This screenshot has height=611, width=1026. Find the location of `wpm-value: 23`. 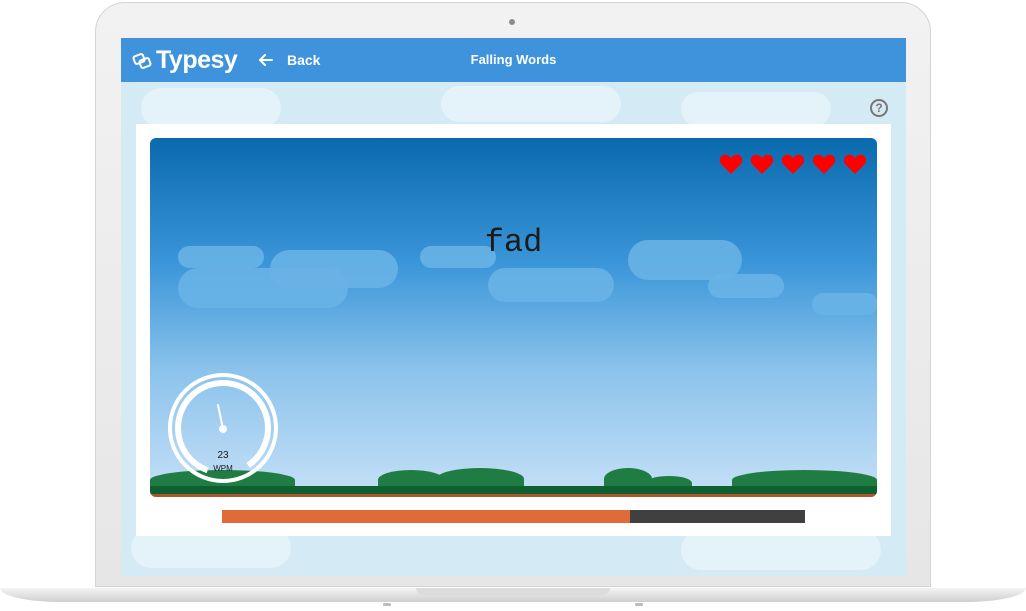

wpm-value: 23 is located at coordinates (223, 455).